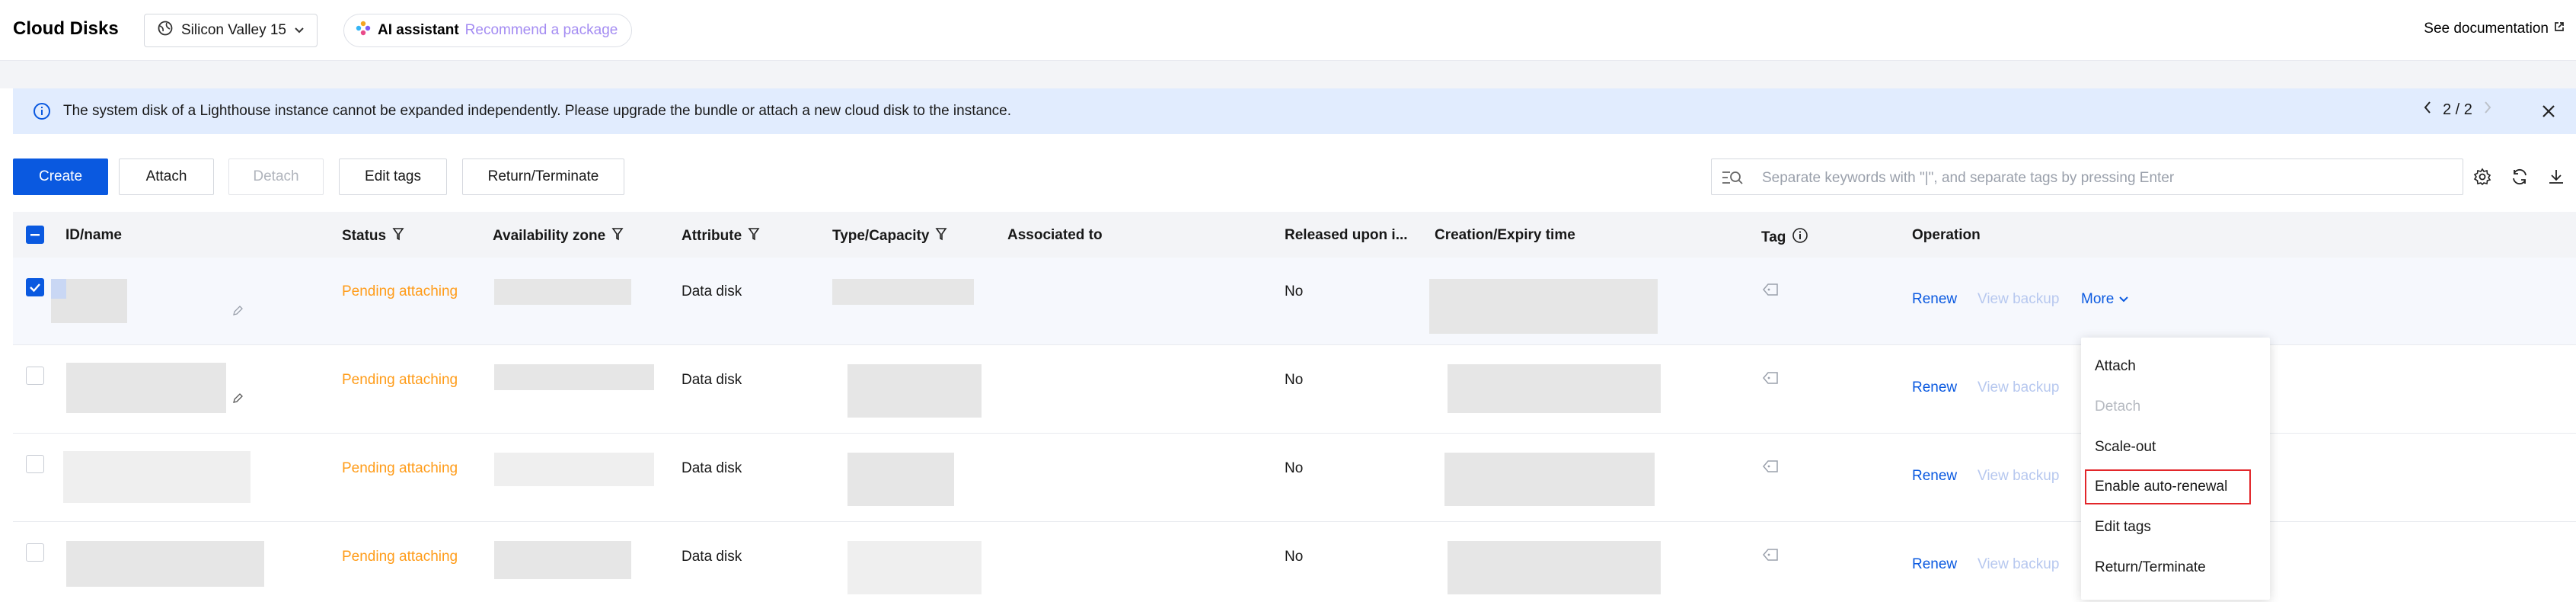  What do you see at coordinates (276, 177) in the screenshot?
I see `detach-button: Detach` at bounding box center [276, 177].